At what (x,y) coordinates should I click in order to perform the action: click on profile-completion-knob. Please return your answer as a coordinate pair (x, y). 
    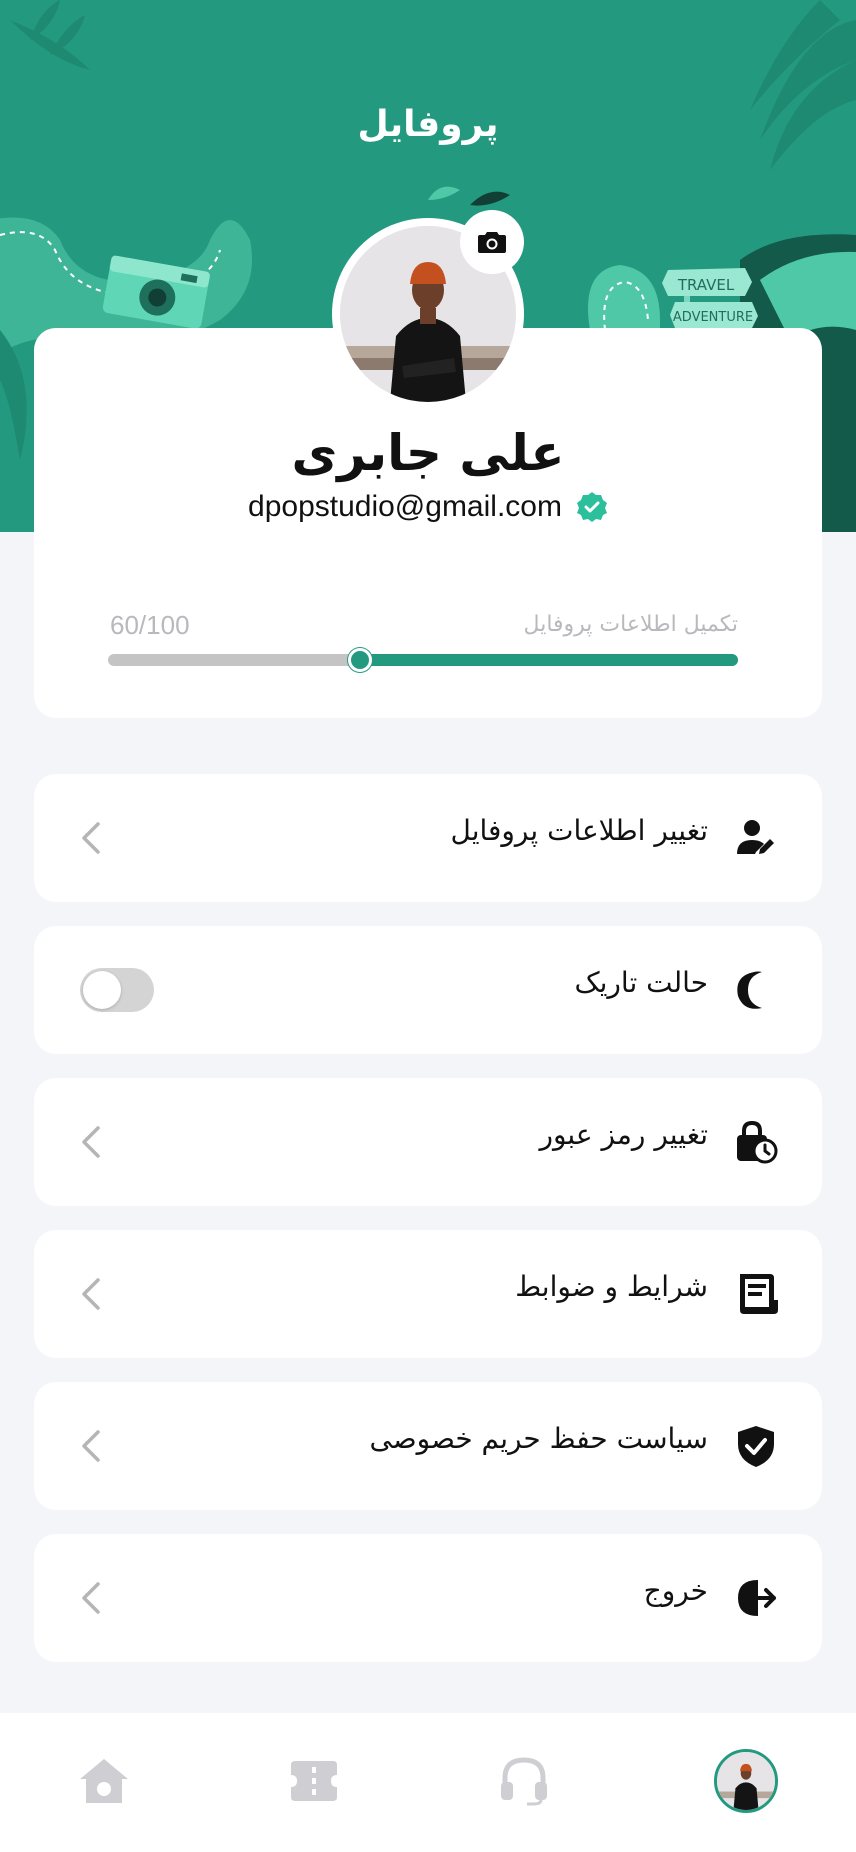
    Looking at the image, I should click on (360, 660).